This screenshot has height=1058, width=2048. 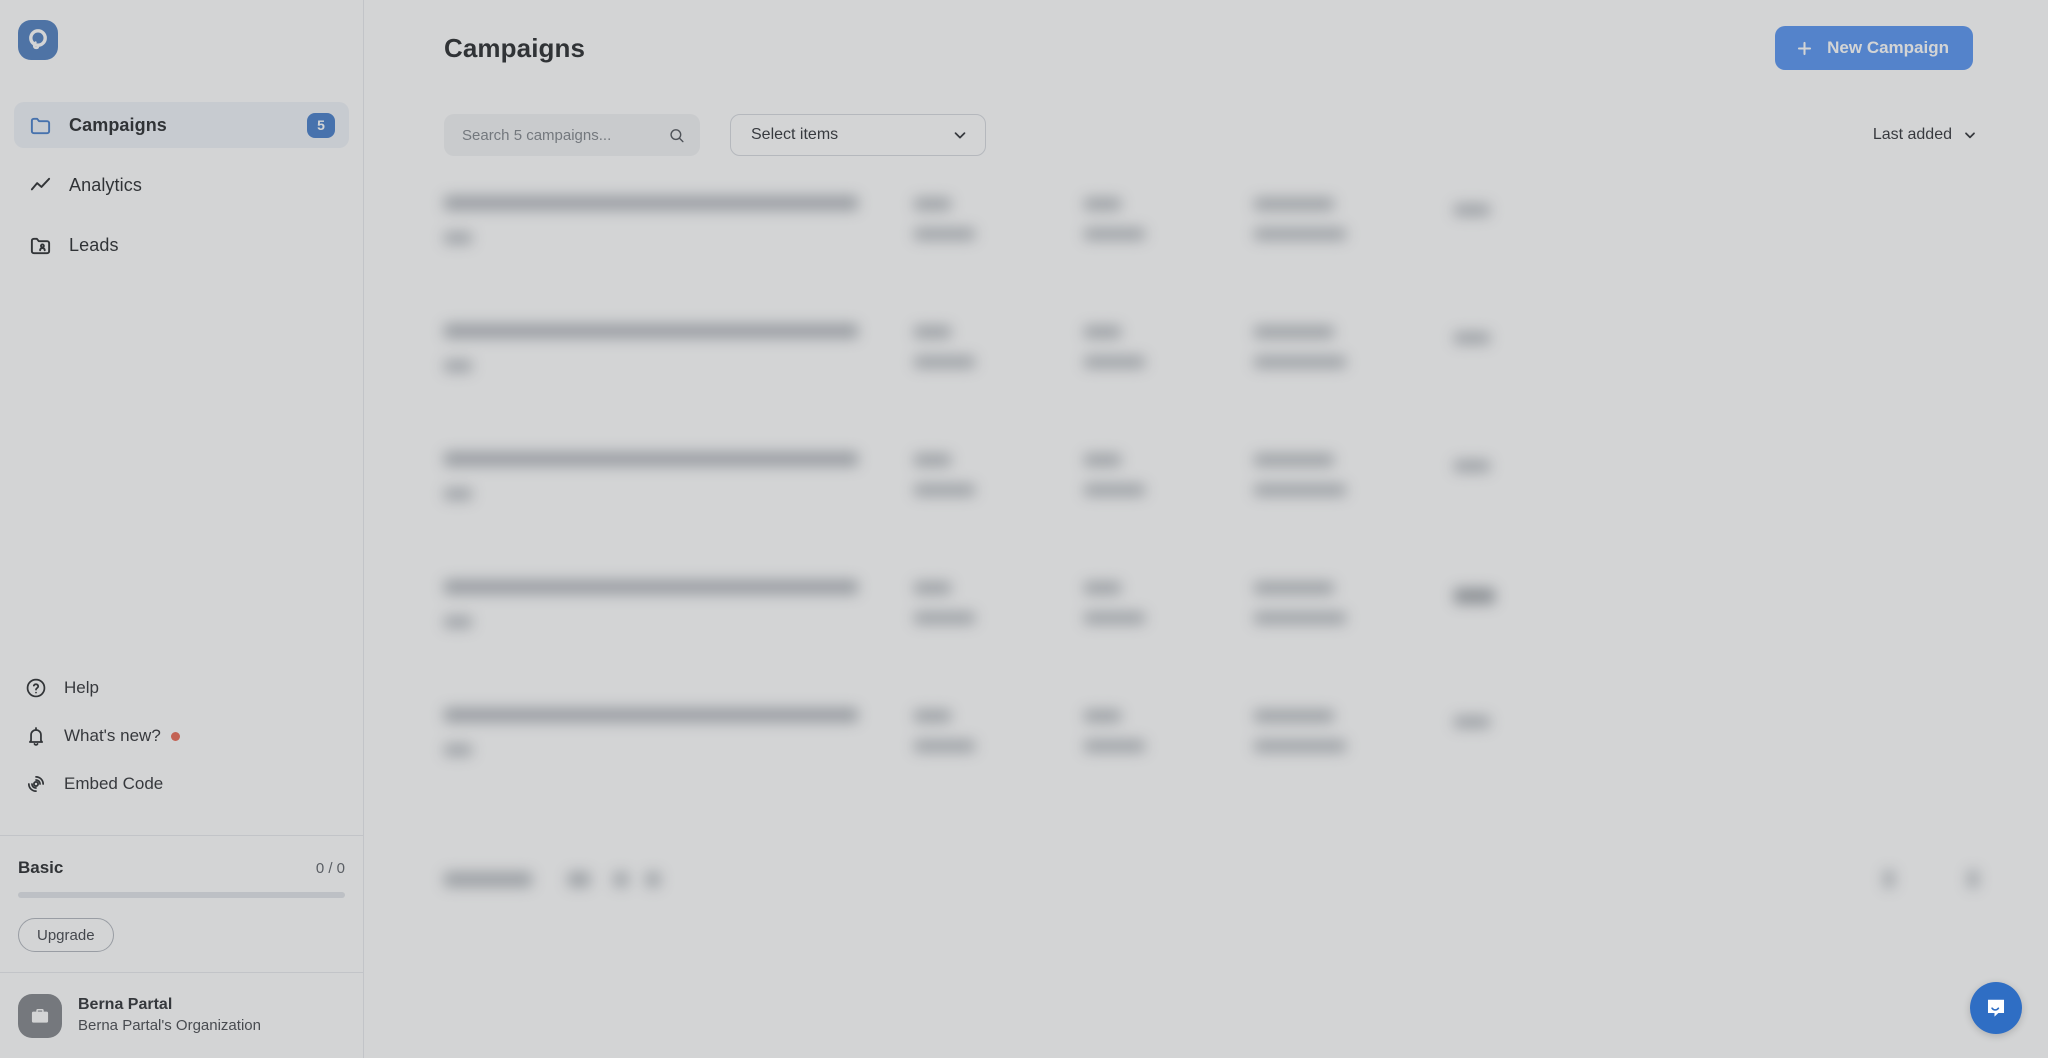 I want to click on sort-label: Last added, so click(x=1912, y=134).